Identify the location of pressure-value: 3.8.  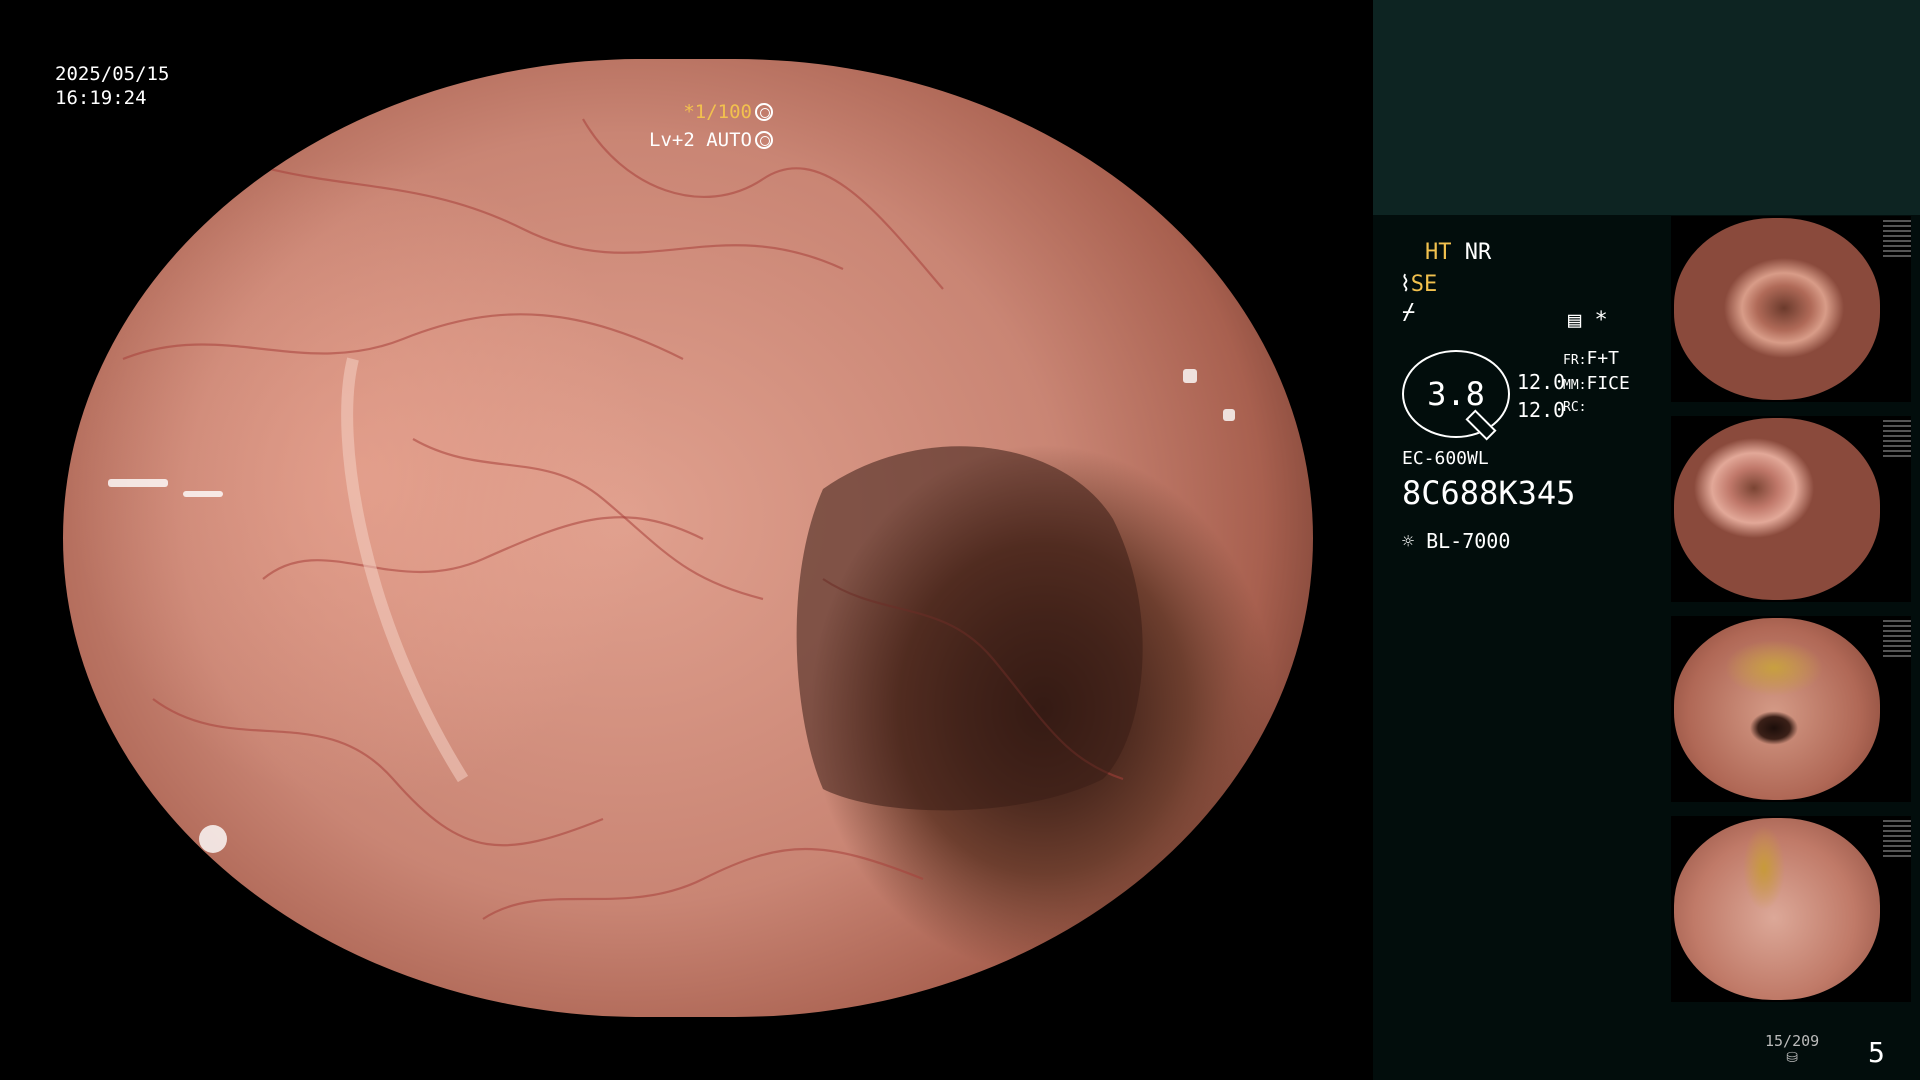
(1456, 394).